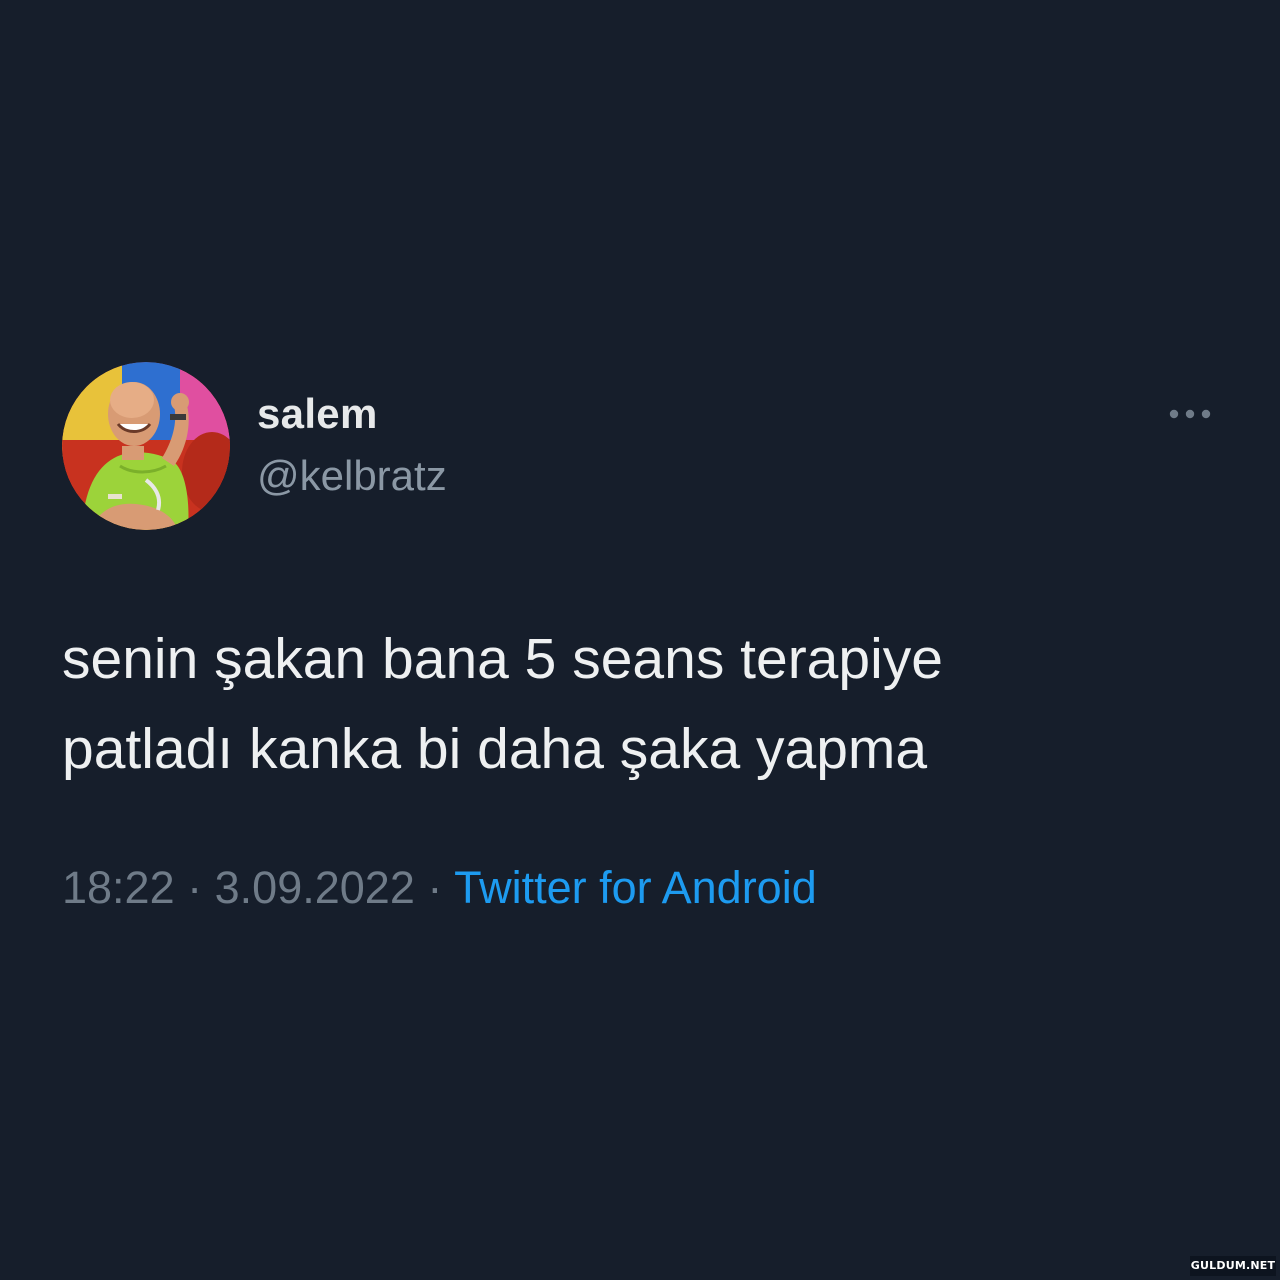 The image size is (1280, 1280). What do you see at coordinates (635, 887) in the screenshot?
I see `tweet-source-link: Twitter for Android` at bounding box center [635, 887].